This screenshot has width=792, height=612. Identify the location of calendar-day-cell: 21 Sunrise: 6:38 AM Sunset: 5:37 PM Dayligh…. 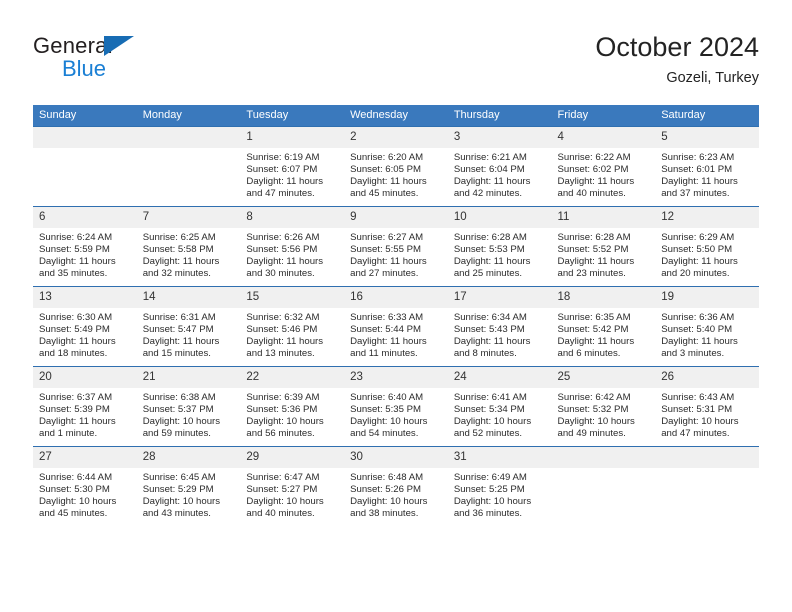
(188, 406).